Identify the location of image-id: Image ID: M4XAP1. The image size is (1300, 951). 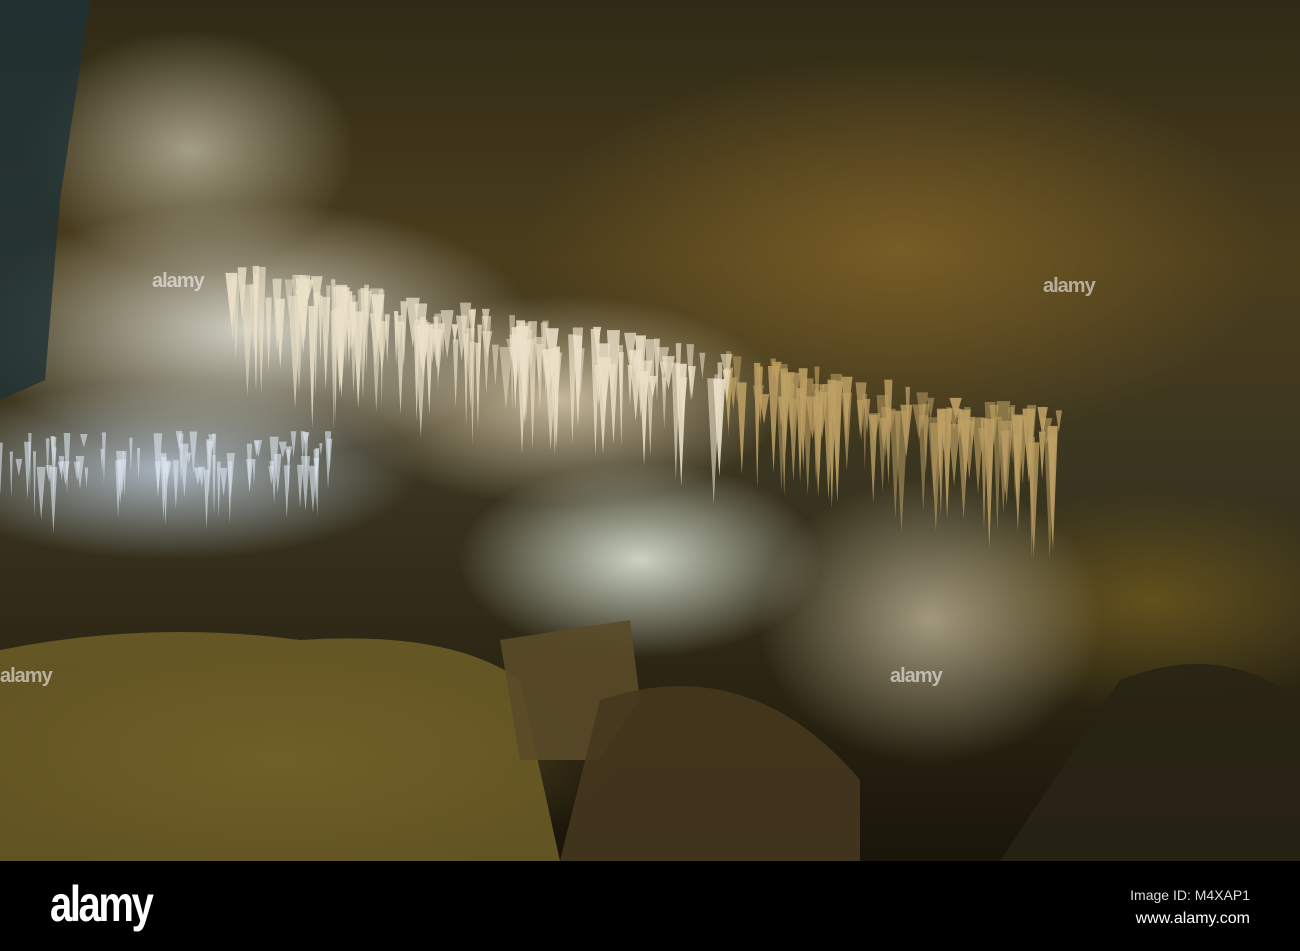
(1190, 895).